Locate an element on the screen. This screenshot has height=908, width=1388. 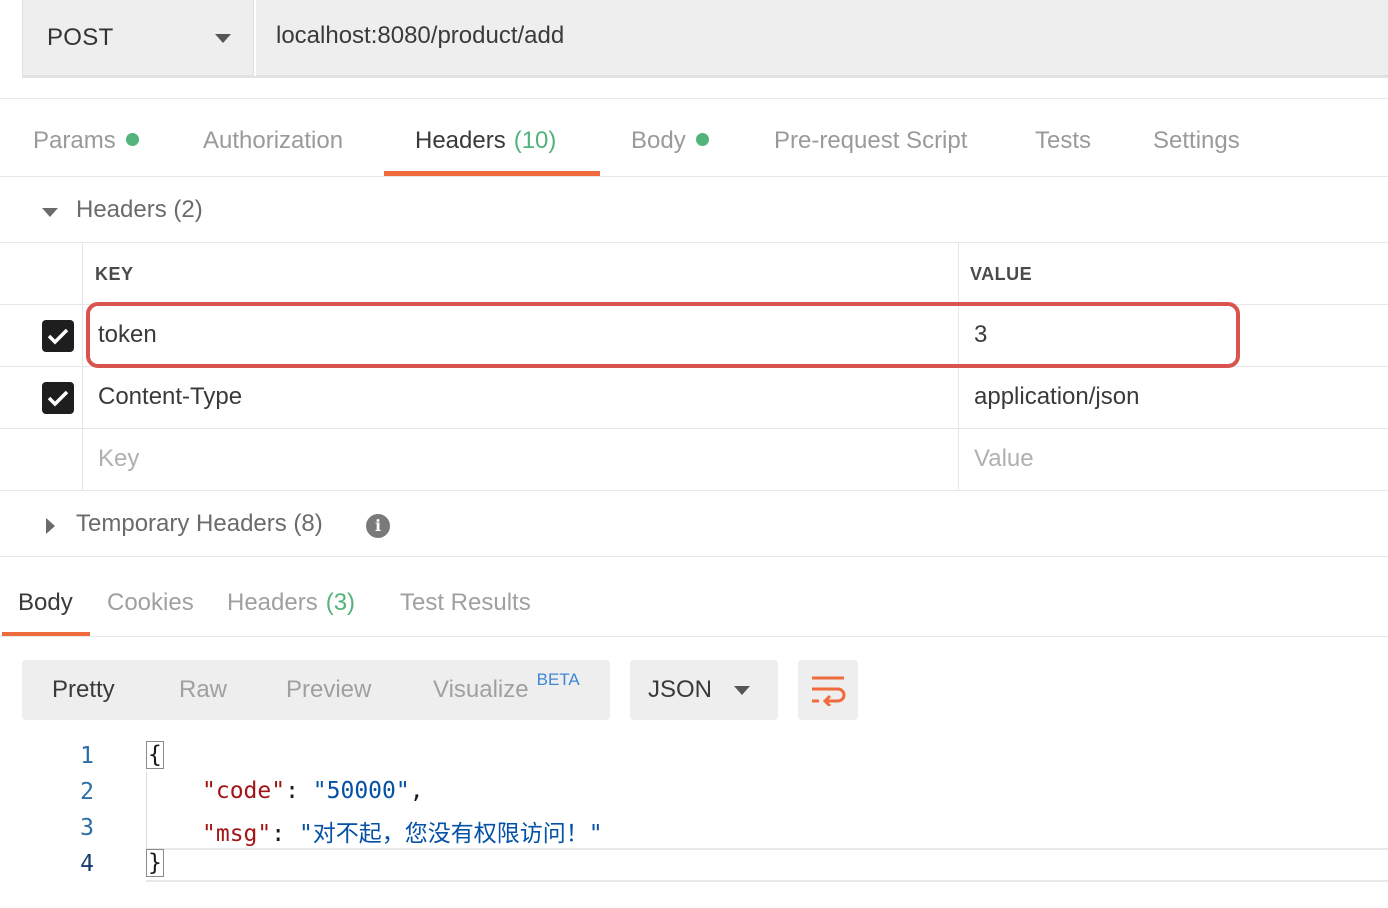
language-label: JSON is located at coordinates (680, 689).